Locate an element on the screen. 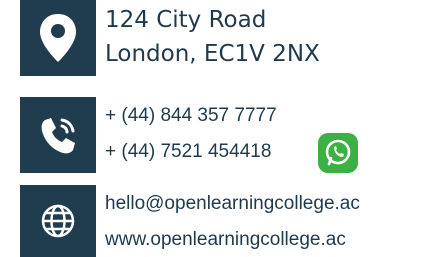 The height and width of the screenshot is (257, 423). email-link: hello@openlearningcollege.ac is located at coordinates (232, 203).